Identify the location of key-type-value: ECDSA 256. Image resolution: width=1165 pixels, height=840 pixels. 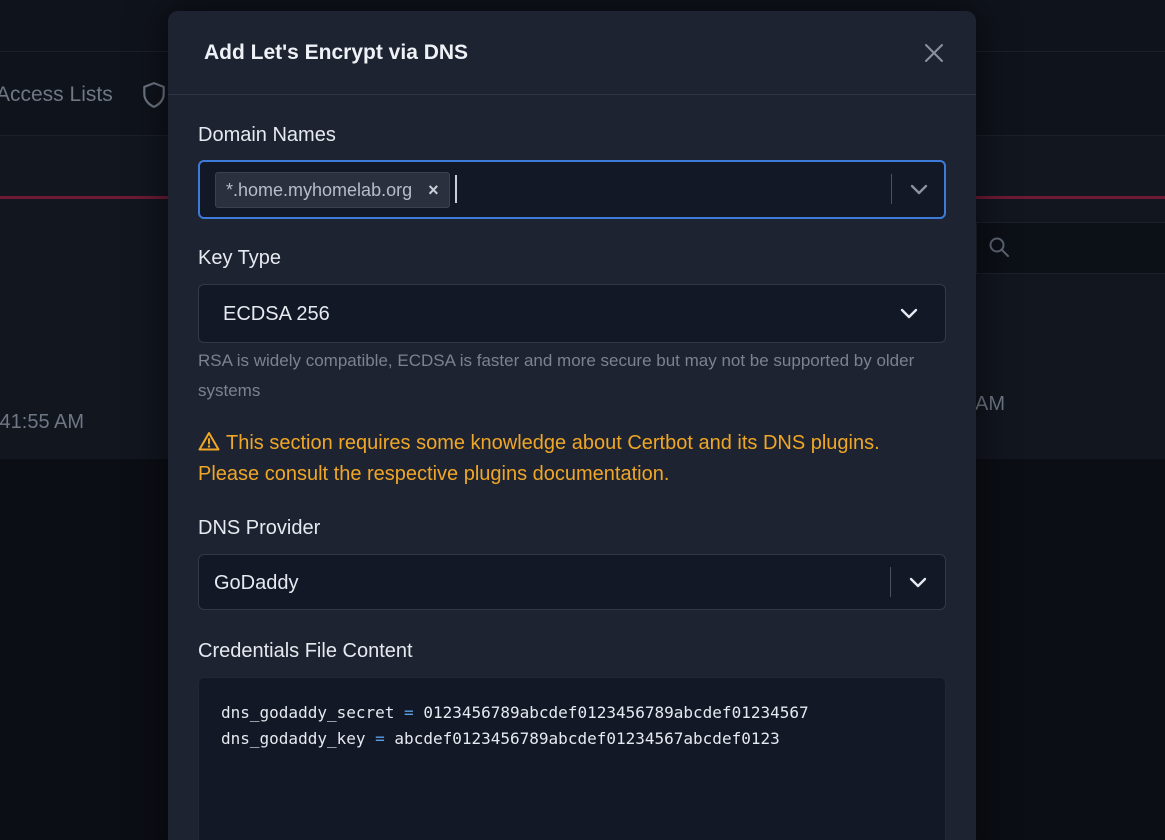
(276, 314).